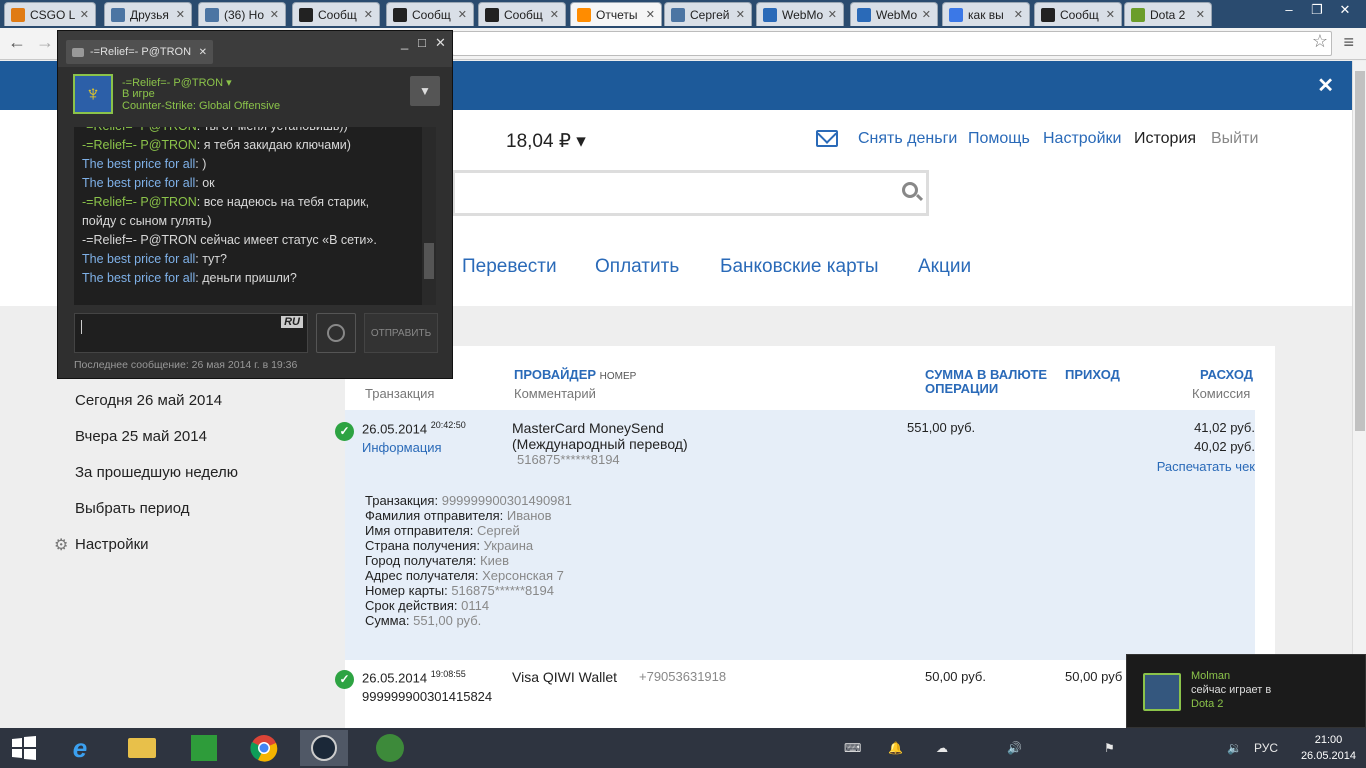  I want to click on browser-tab: Друзья ✕, so click(148, 14).